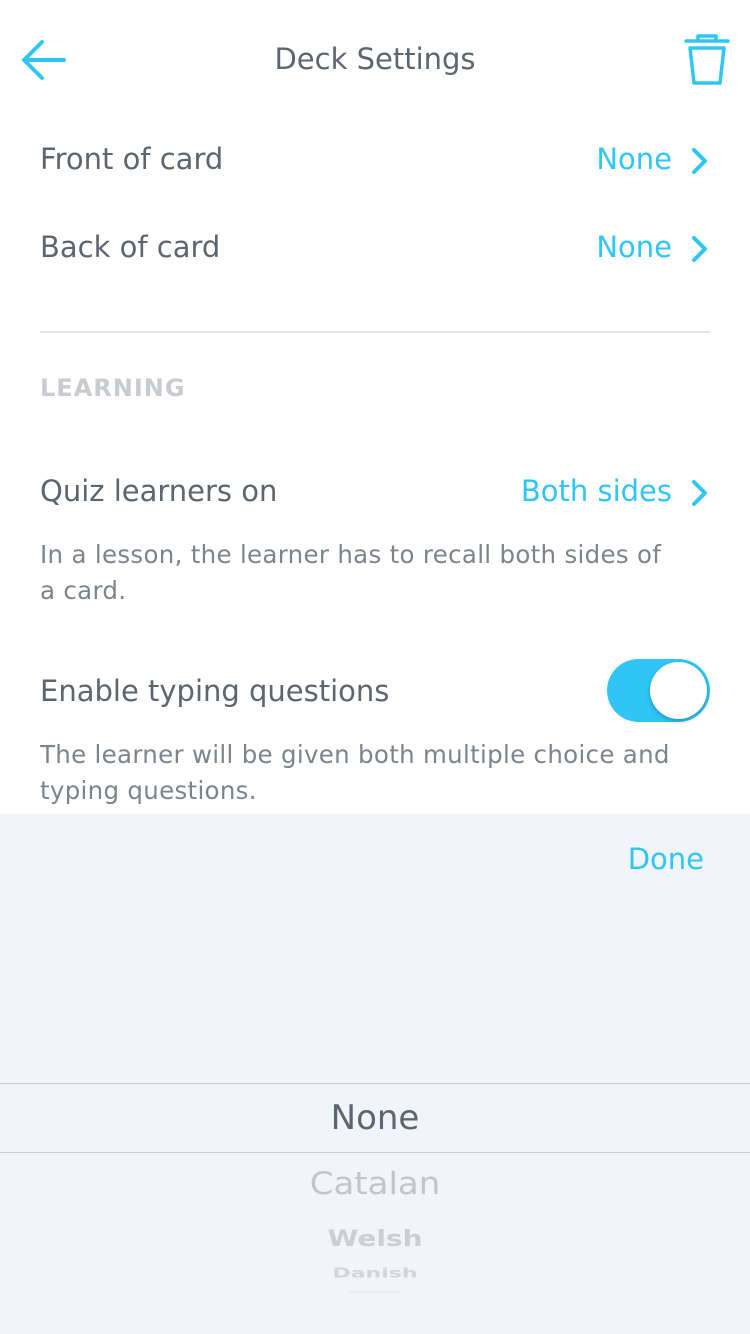 The height and width of the screenshot is (1334, 750). What do you see at coordinates (666, 859) in the screenshot?
I see `done-button: Done` at bounding box center [666, 859].